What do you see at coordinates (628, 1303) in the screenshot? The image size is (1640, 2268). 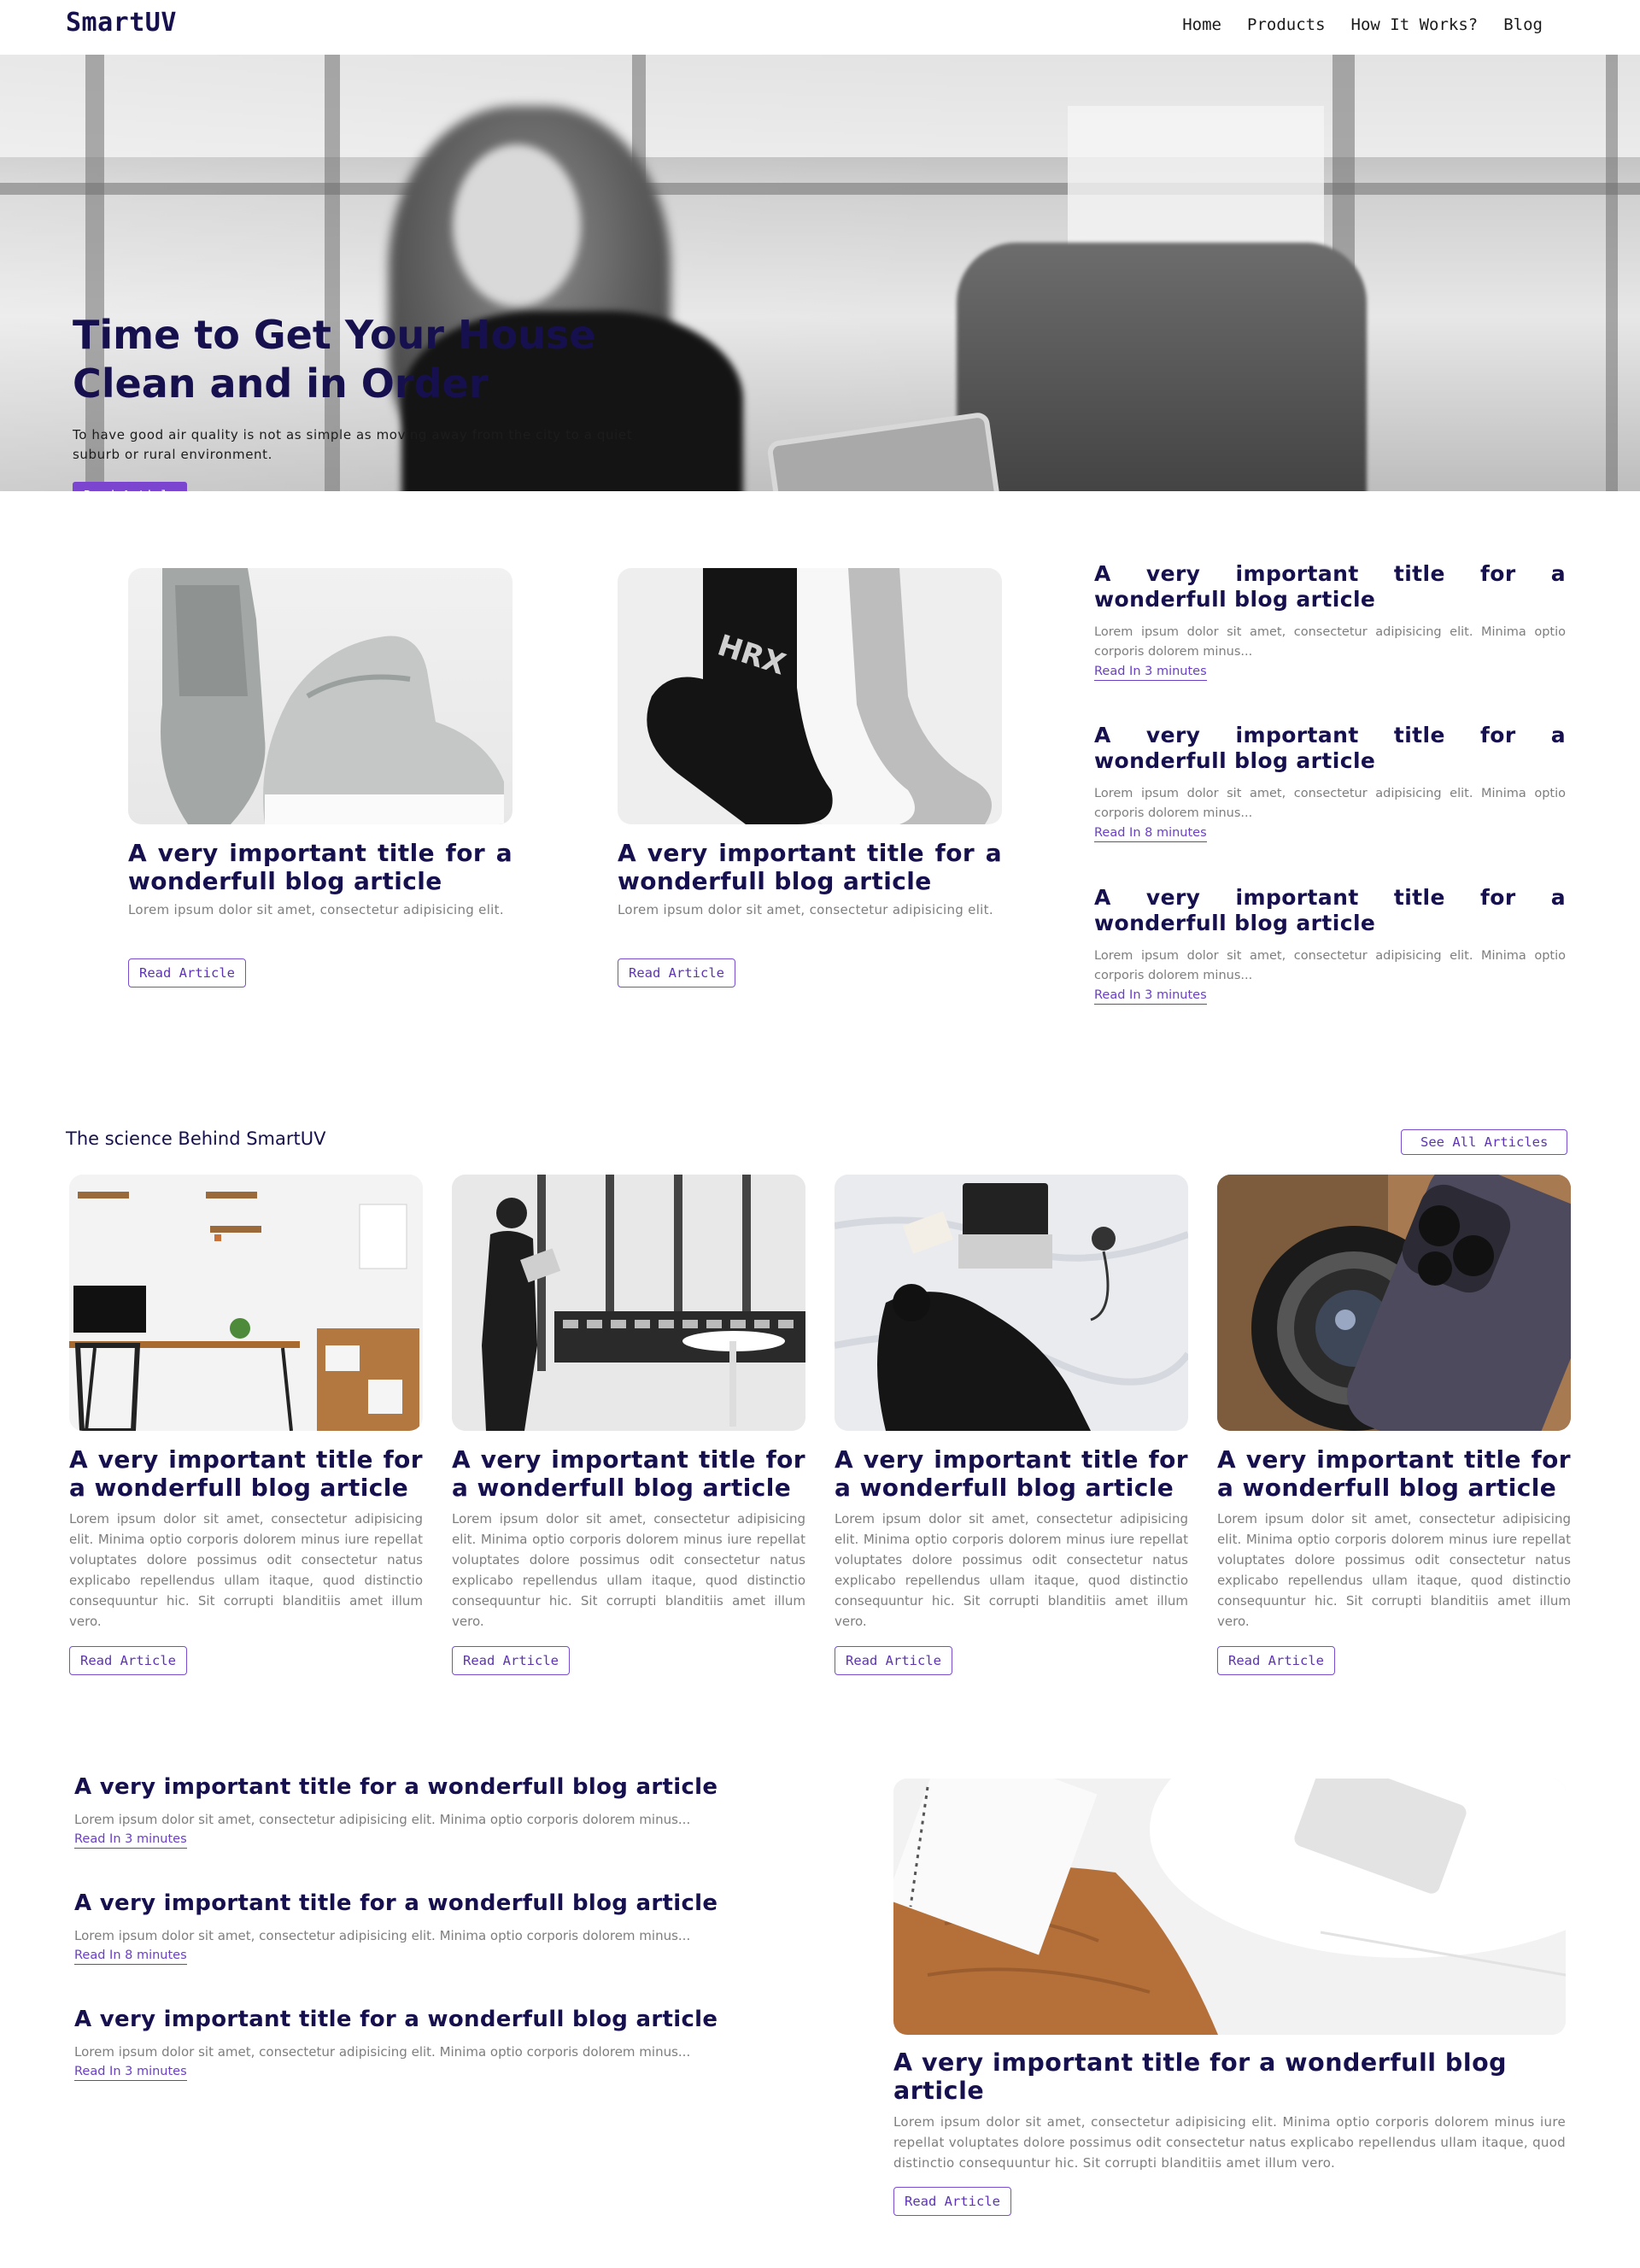 I see `woman-with-laptop-photo` at bounding box center [628, 1303].